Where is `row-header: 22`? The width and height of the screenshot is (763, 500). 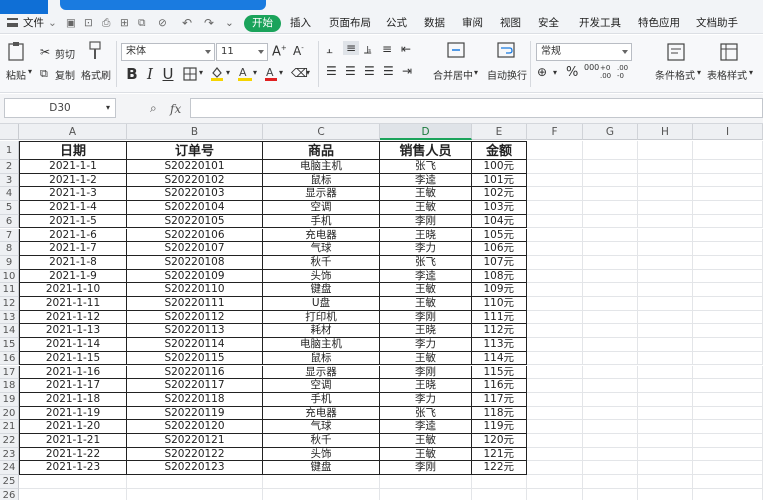 row-header: 22 is located at coordinates (9, 441).